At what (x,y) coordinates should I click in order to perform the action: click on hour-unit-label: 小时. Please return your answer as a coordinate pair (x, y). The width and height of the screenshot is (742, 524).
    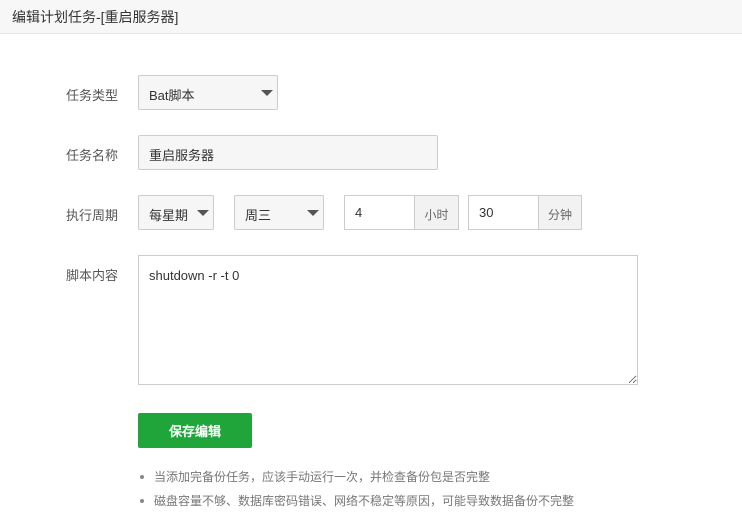
    Looking at the image, I should click on (436, 215).